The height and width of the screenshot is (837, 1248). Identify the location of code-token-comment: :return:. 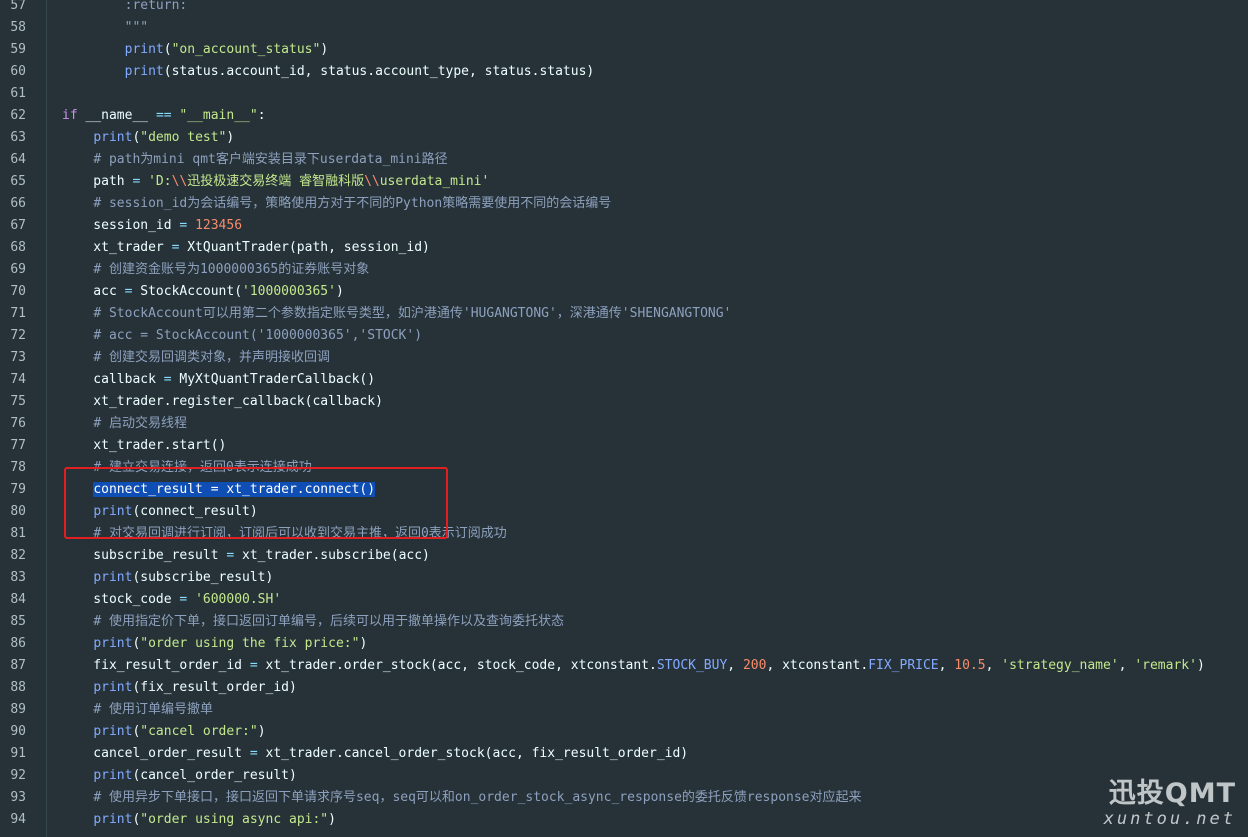
(156, 6).